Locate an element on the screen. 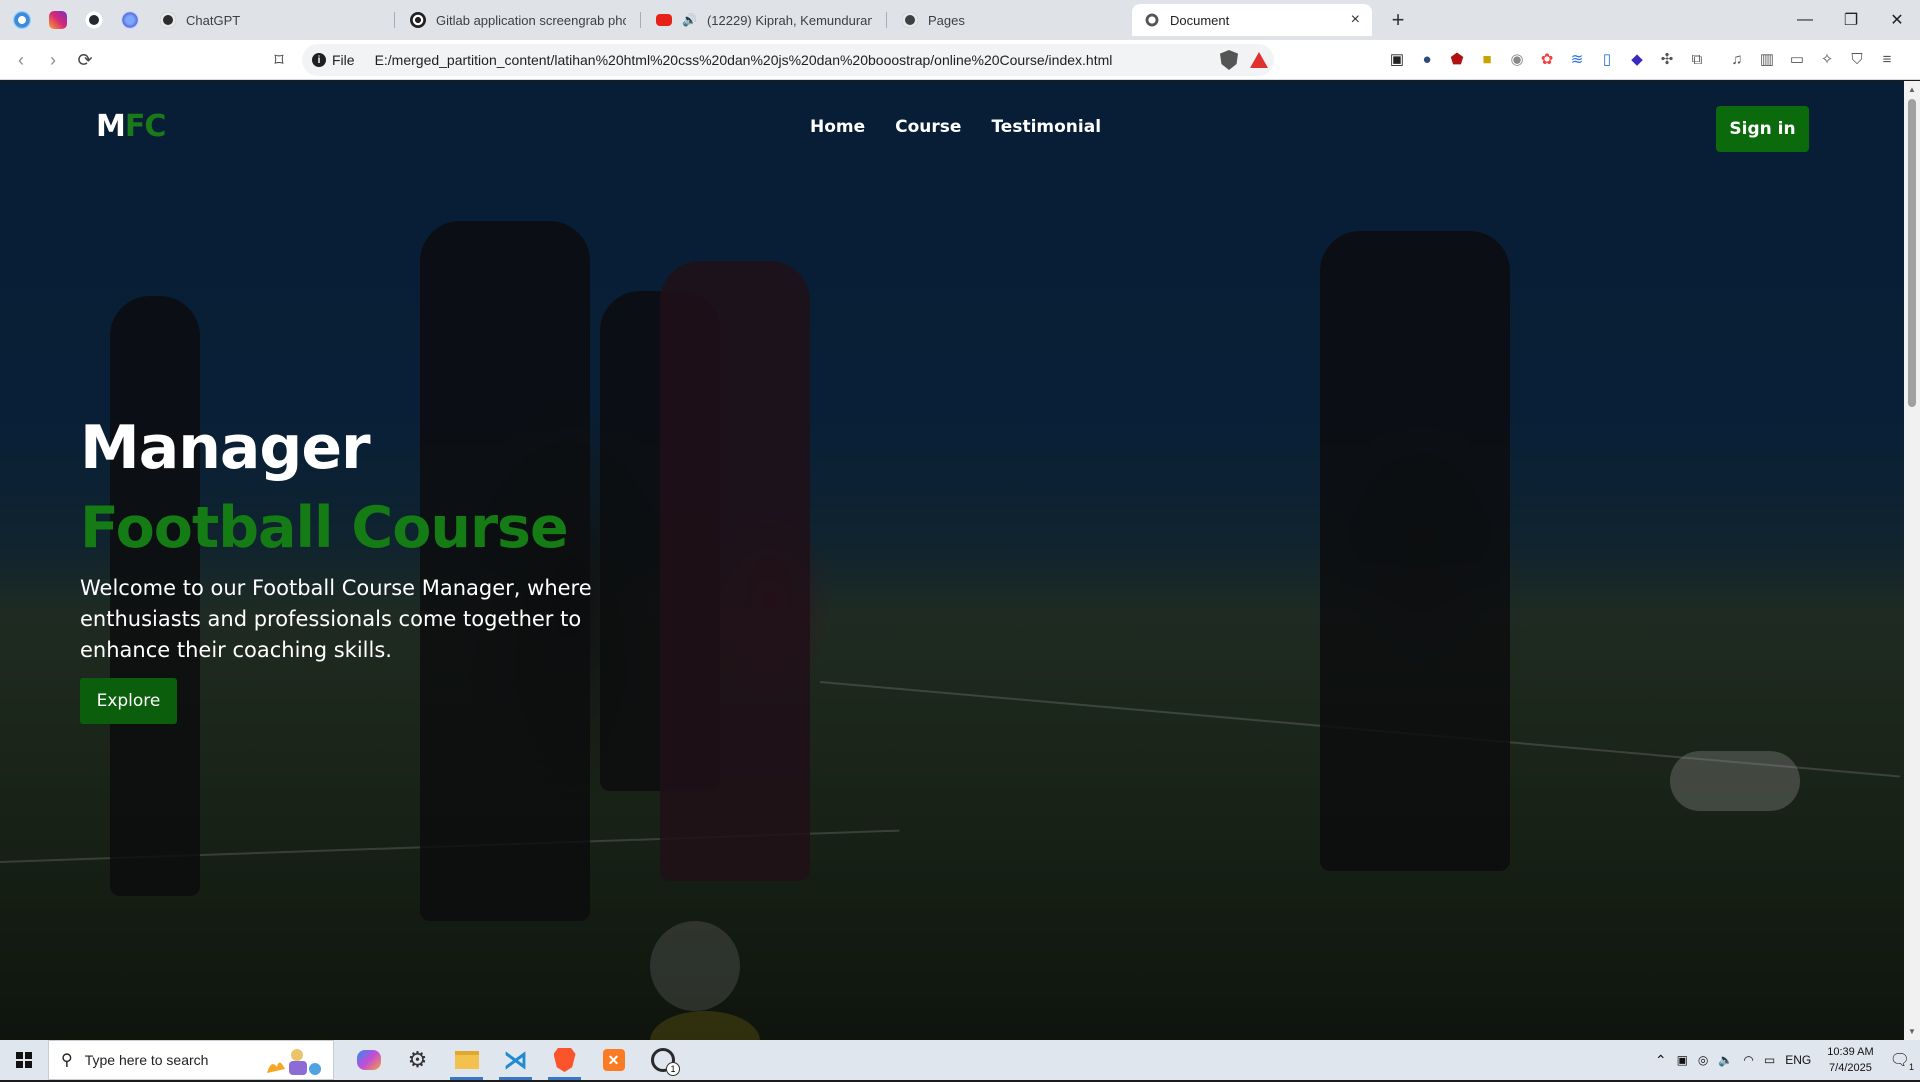 The image size is (1920, 1082). pinned-tab-github is located at coordinates (94, 20).